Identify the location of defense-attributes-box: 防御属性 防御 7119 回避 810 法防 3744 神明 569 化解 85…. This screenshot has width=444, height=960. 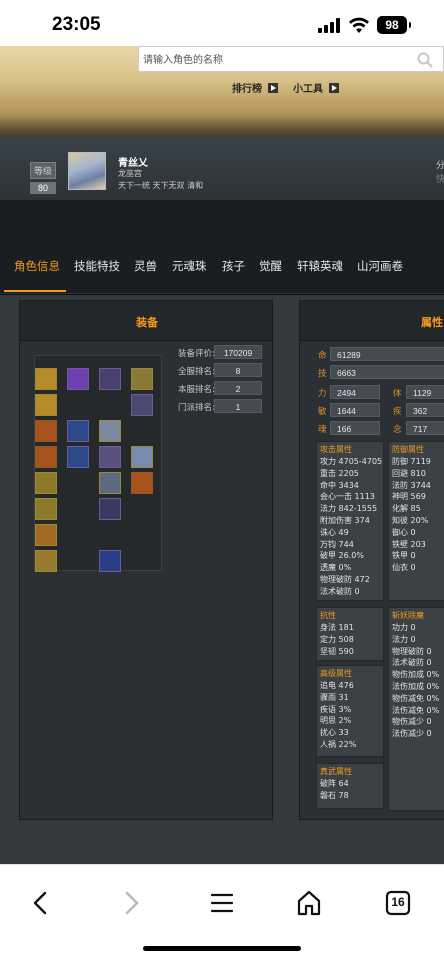
(416, 521).